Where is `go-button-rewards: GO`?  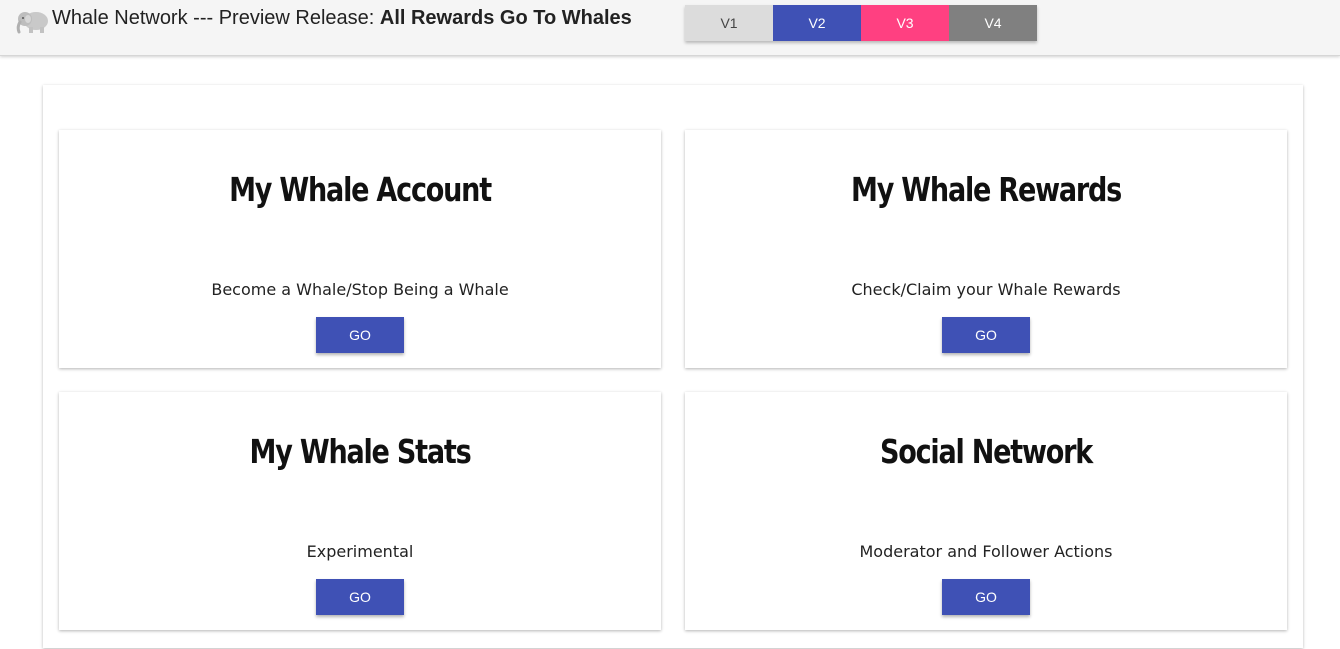 go-button-rewards: GO is located at coordinates (986, 335).